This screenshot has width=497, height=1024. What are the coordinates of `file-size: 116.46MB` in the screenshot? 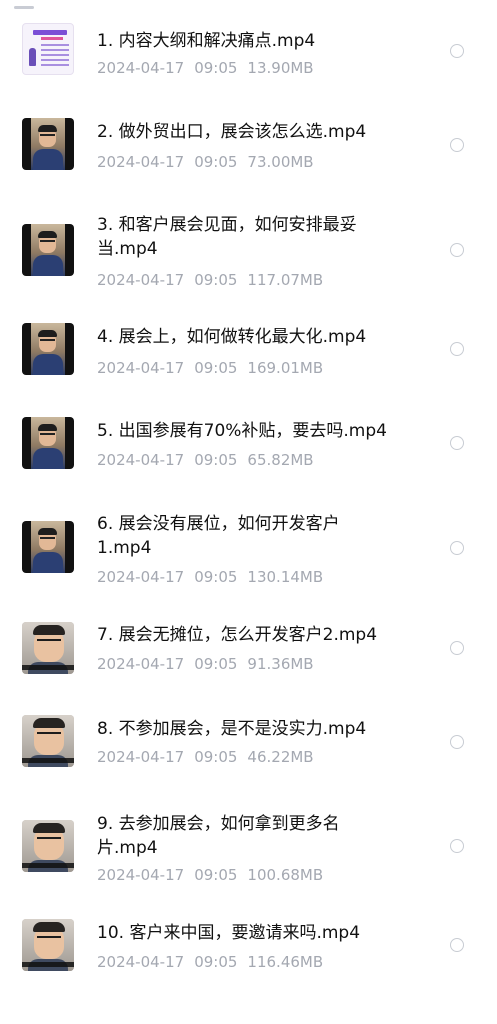 It's located at (285, 962).